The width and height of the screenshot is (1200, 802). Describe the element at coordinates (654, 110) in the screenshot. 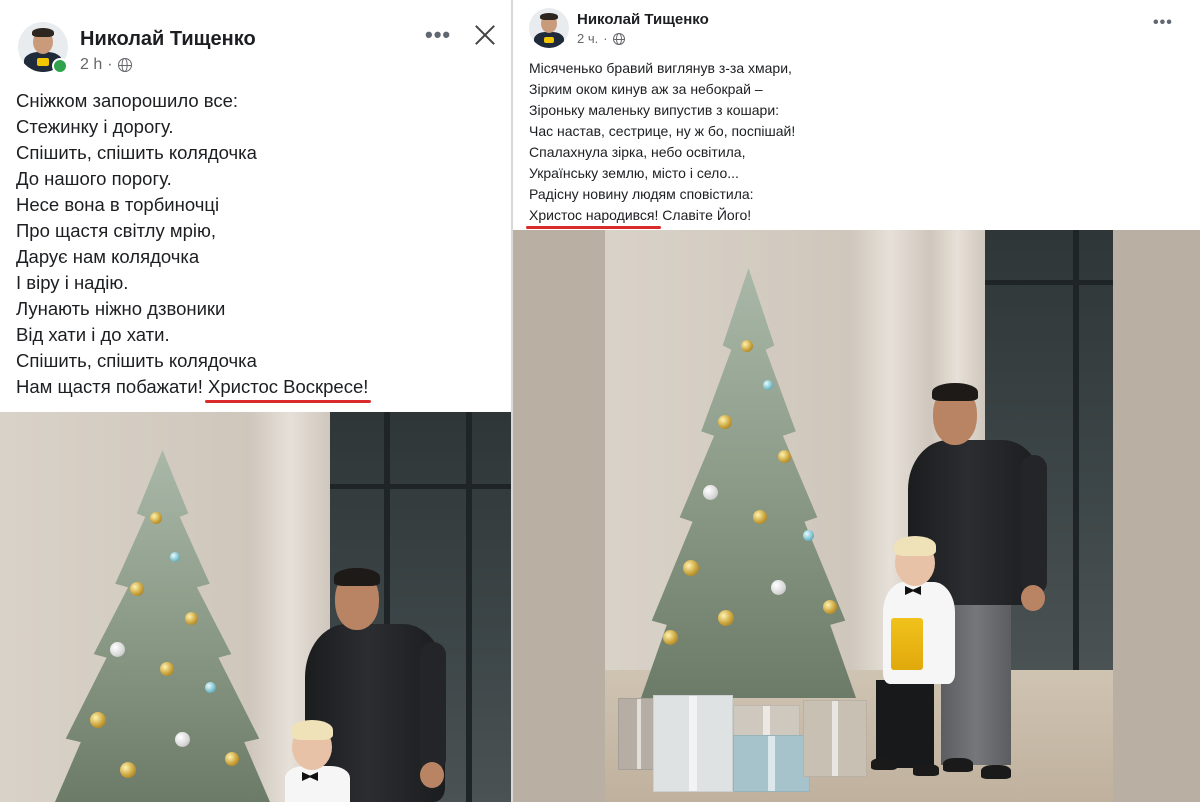

I see `poem-line: Зіроньку маленьку випустив з кошари:` at that location.